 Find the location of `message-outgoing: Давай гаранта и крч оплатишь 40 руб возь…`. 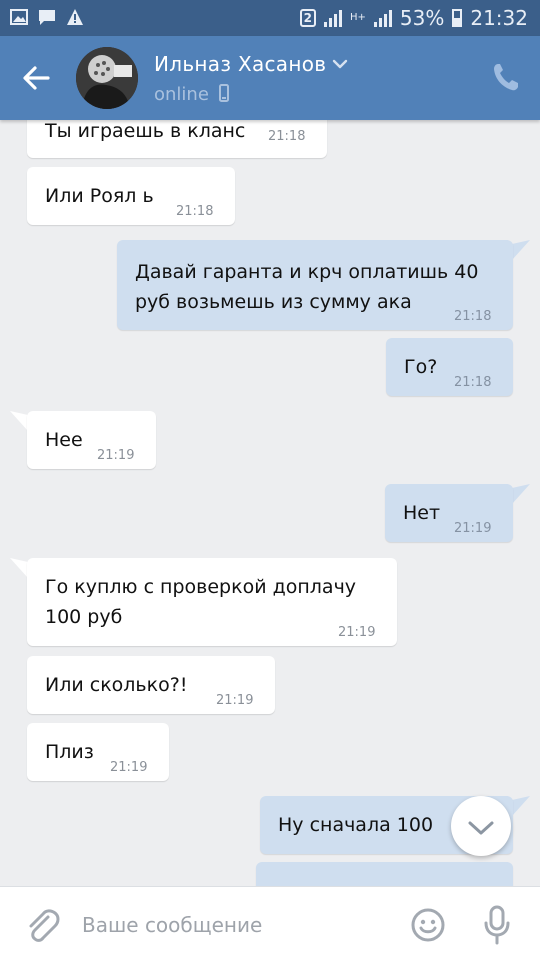

message-outgoing: Давай гаранта и крч оплатишь 40 руб возь… is located at coordinates (315, 285).